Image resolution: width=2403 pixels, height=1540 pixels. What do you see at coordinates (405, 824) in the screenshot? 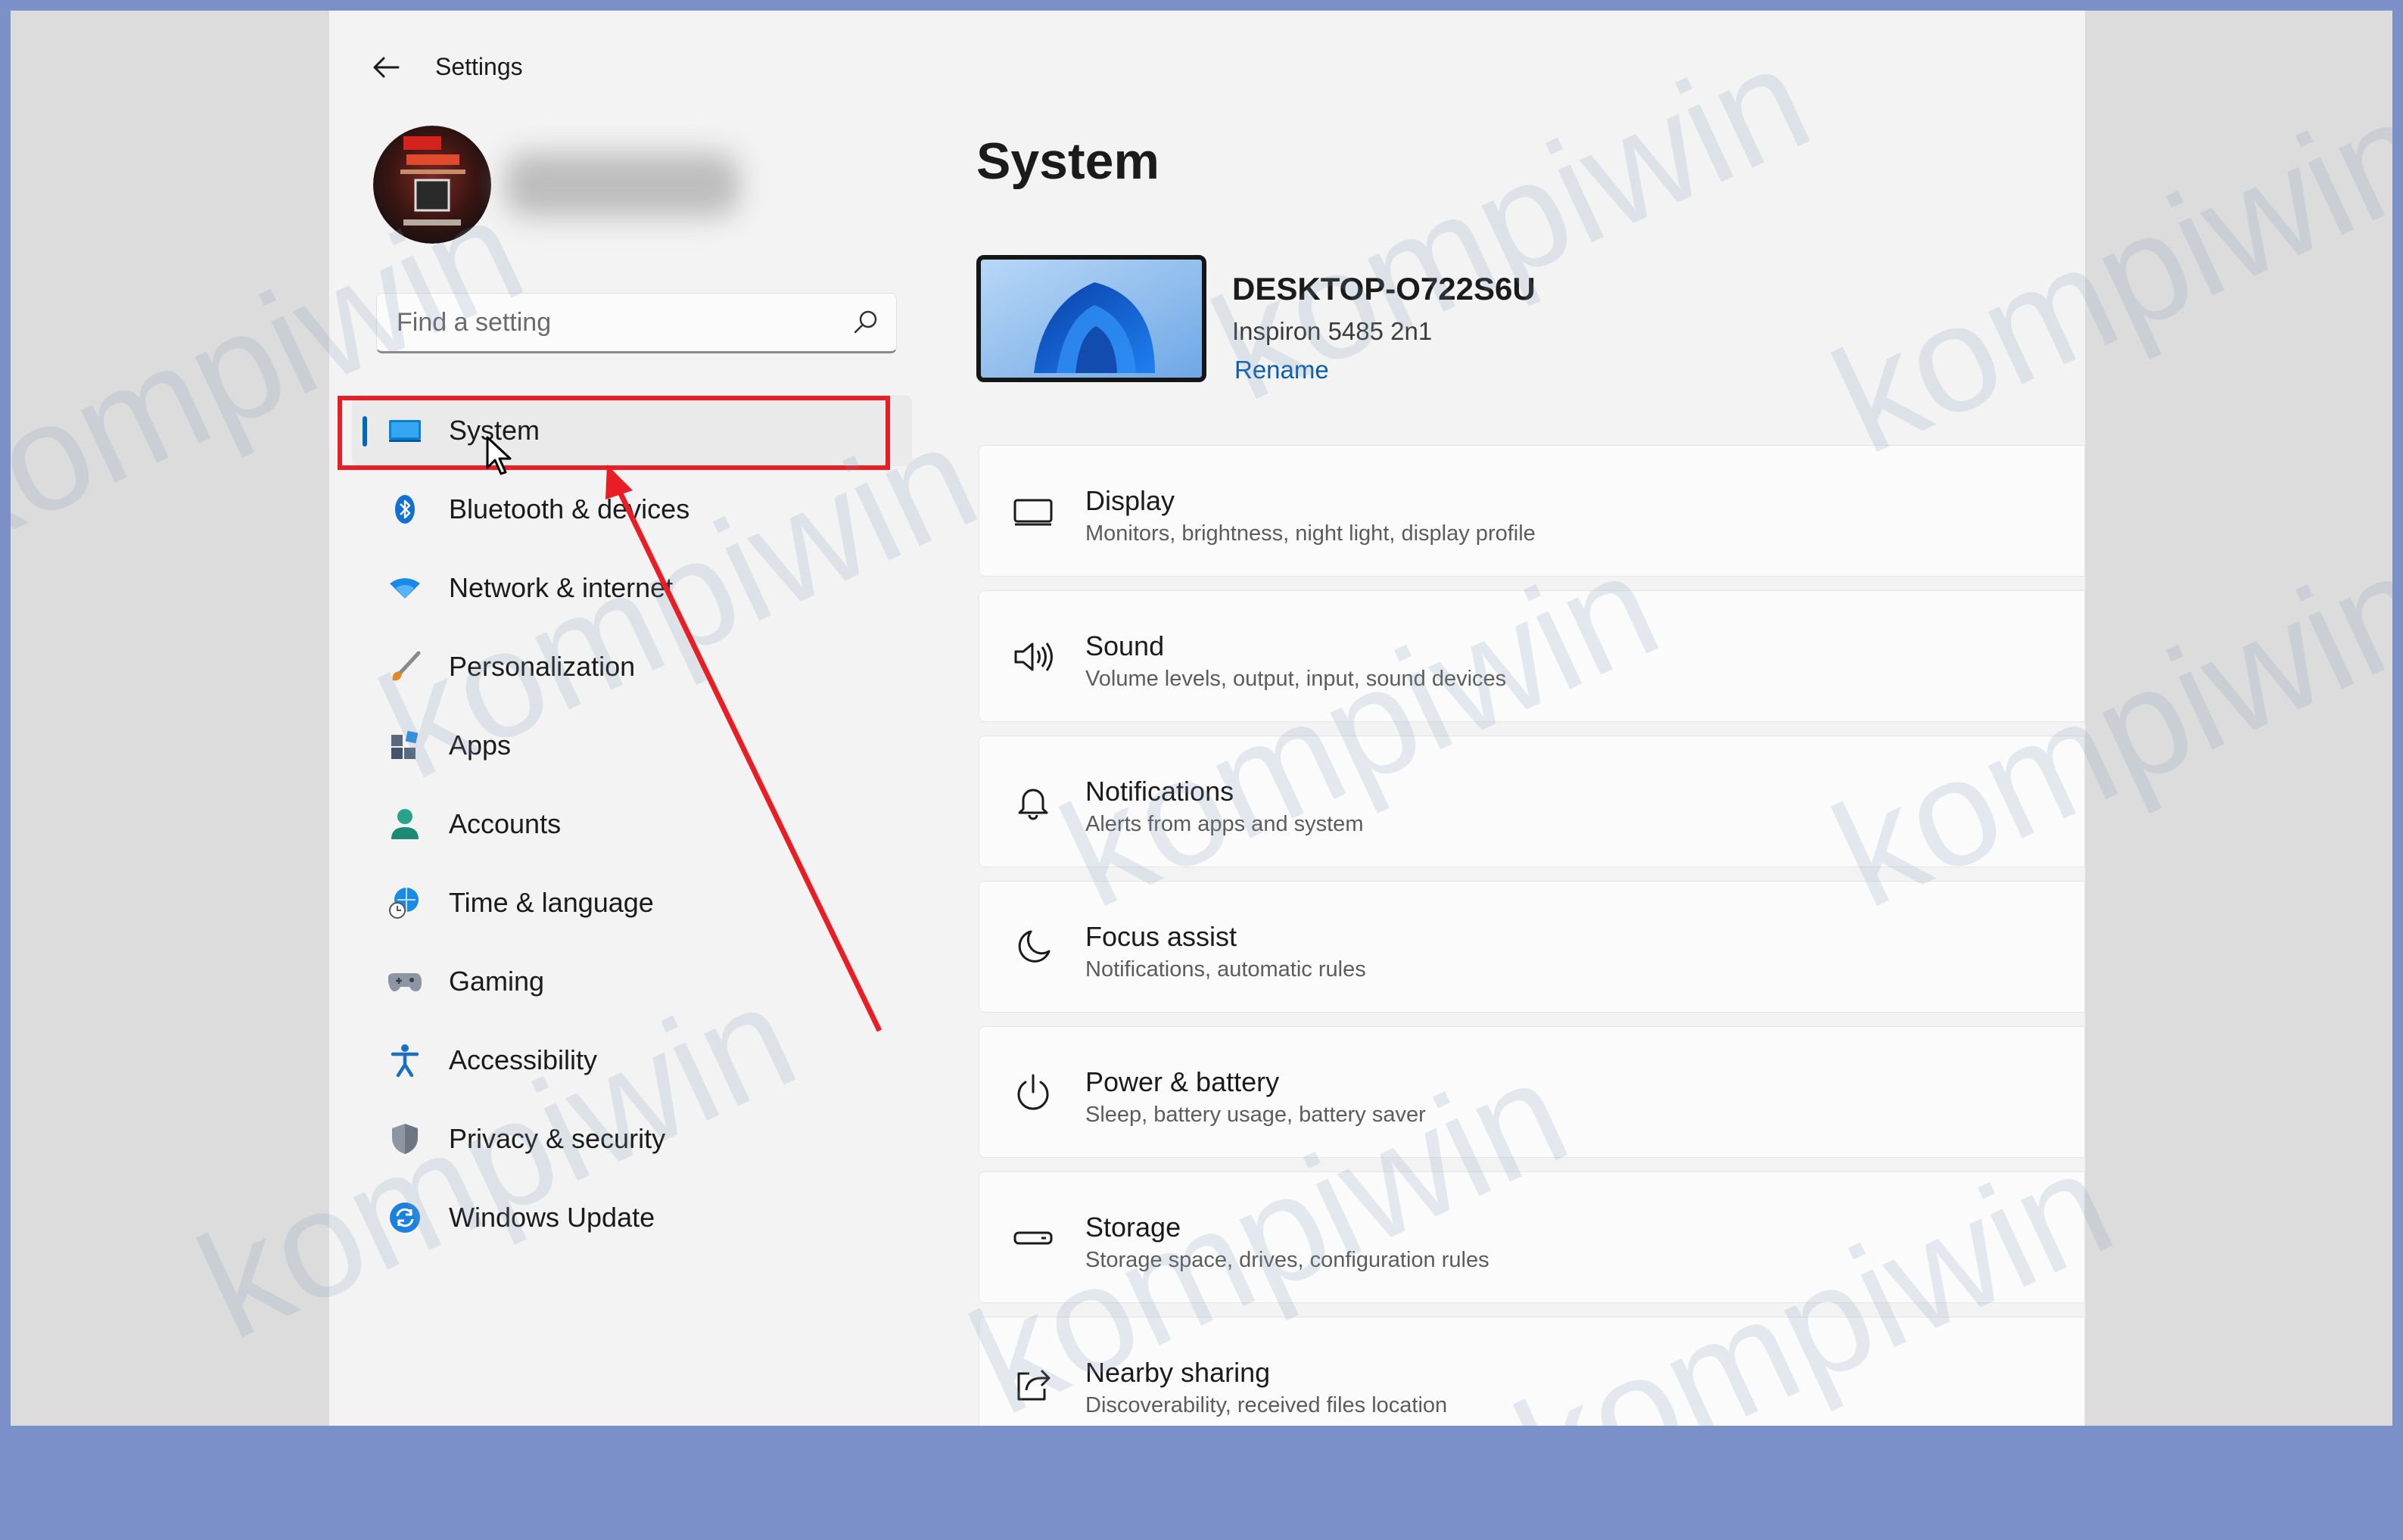
I see `person-icon` at bounding box center [405, 824].